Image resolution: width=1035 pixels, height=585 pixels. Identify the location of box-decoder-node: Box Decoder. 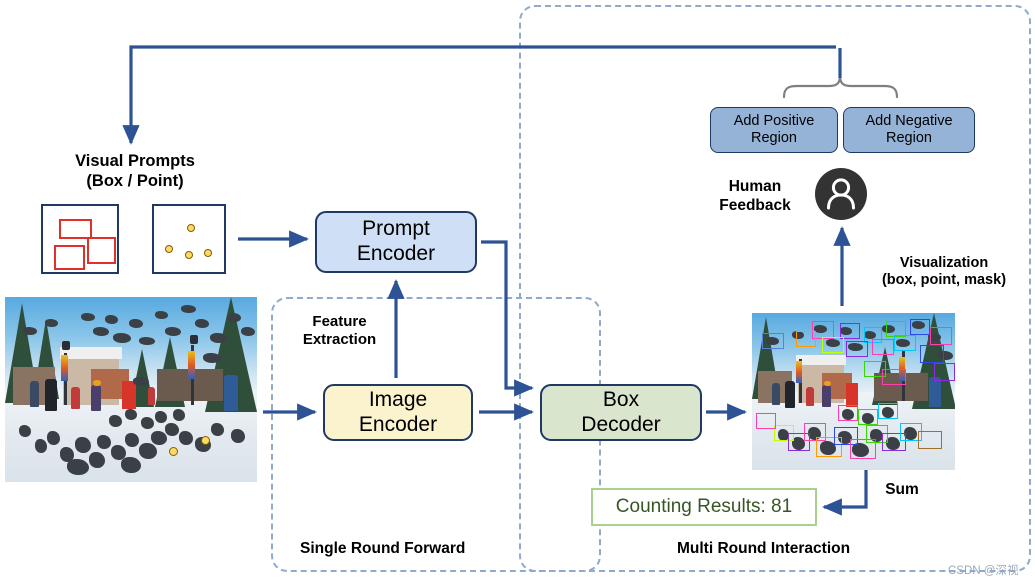
(621, 412).